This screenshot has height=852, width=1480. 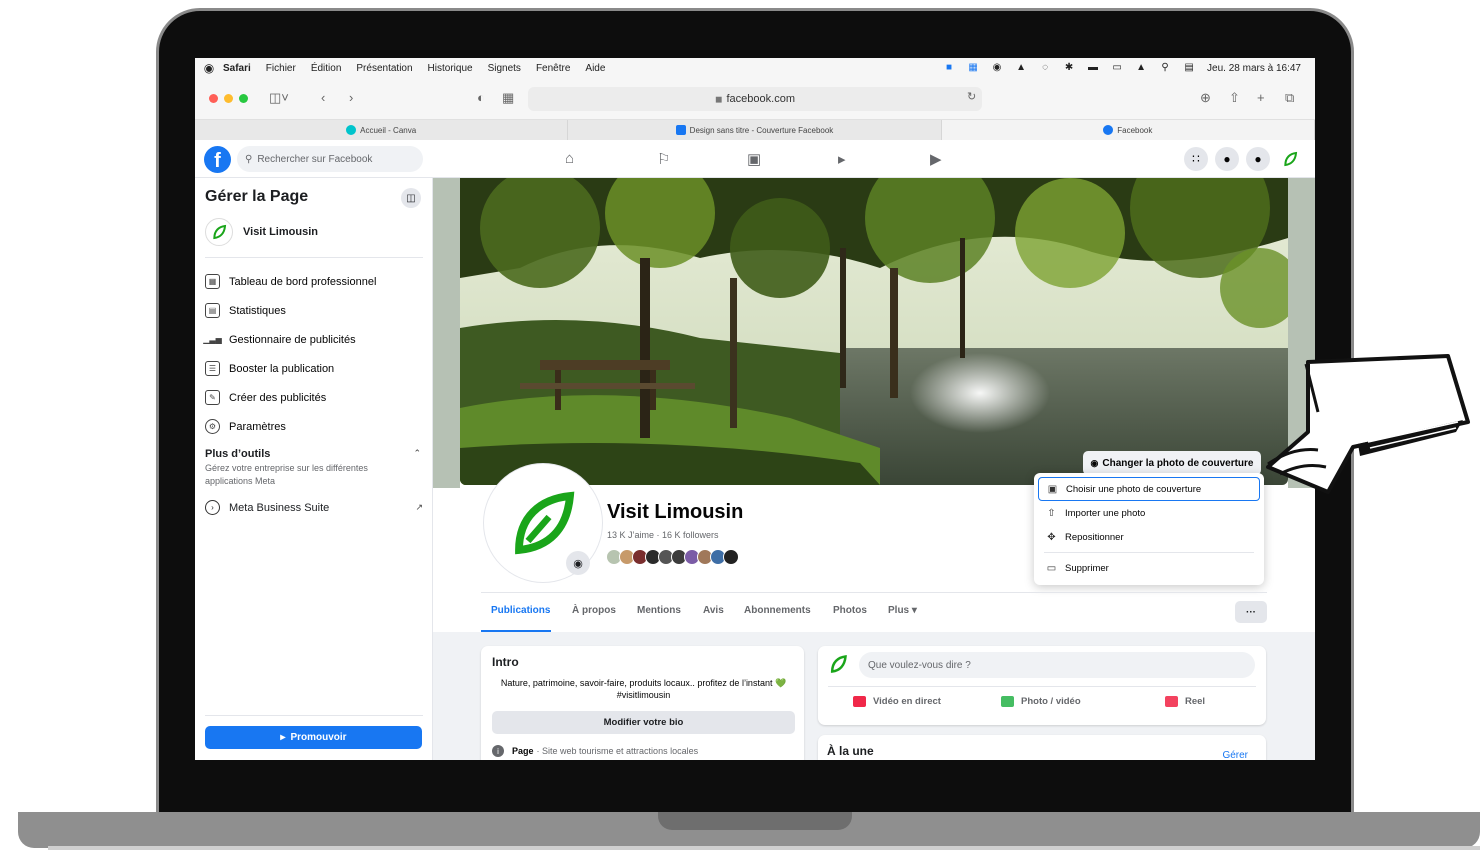 What do you see at coordinates (1149, 489) in the screenshot?
I see `menu-item-choose-cover: ▣ Choisir une photo de couverture` at bounding box center [1149, 489].